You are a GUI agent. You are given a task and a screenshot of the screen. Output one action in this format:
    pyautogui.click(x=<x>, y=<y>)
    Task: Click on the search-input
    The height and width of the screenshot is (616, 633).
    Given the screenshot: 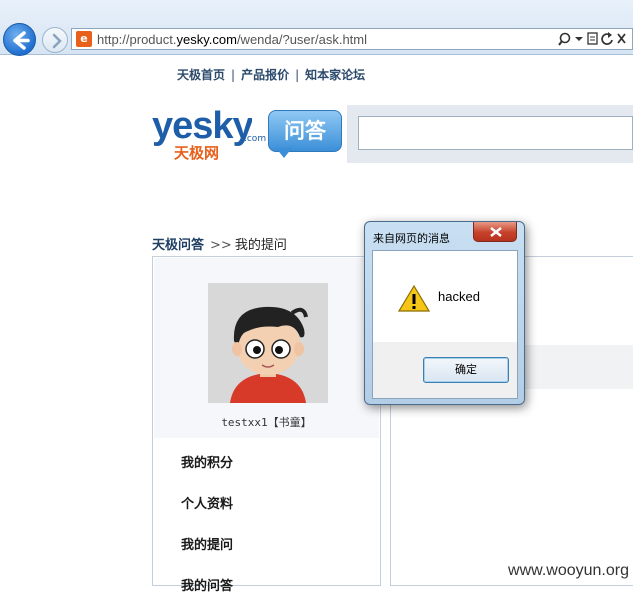 What is the action you would take?
    pyautogui.click(x=495, y=133)
    